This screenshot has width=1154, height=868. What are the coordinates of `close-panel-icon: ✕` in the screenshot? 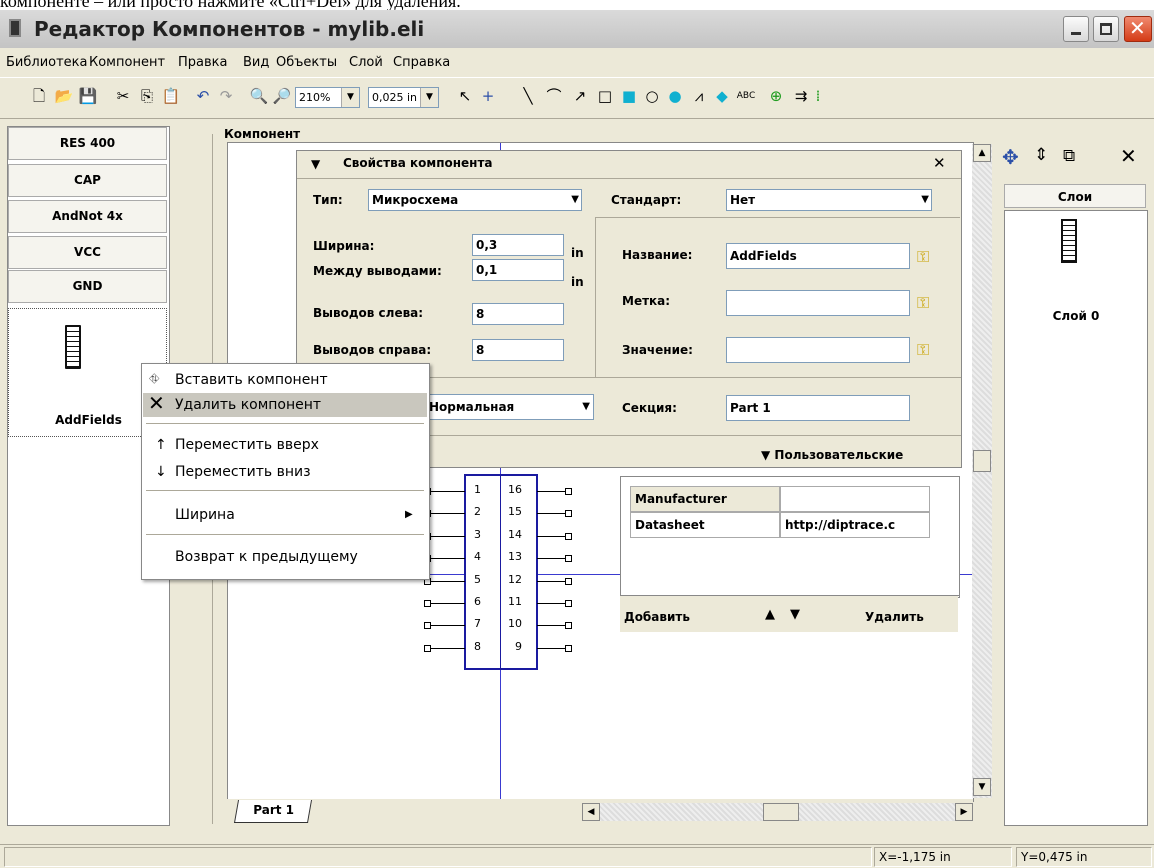 It's located at (939, 163).